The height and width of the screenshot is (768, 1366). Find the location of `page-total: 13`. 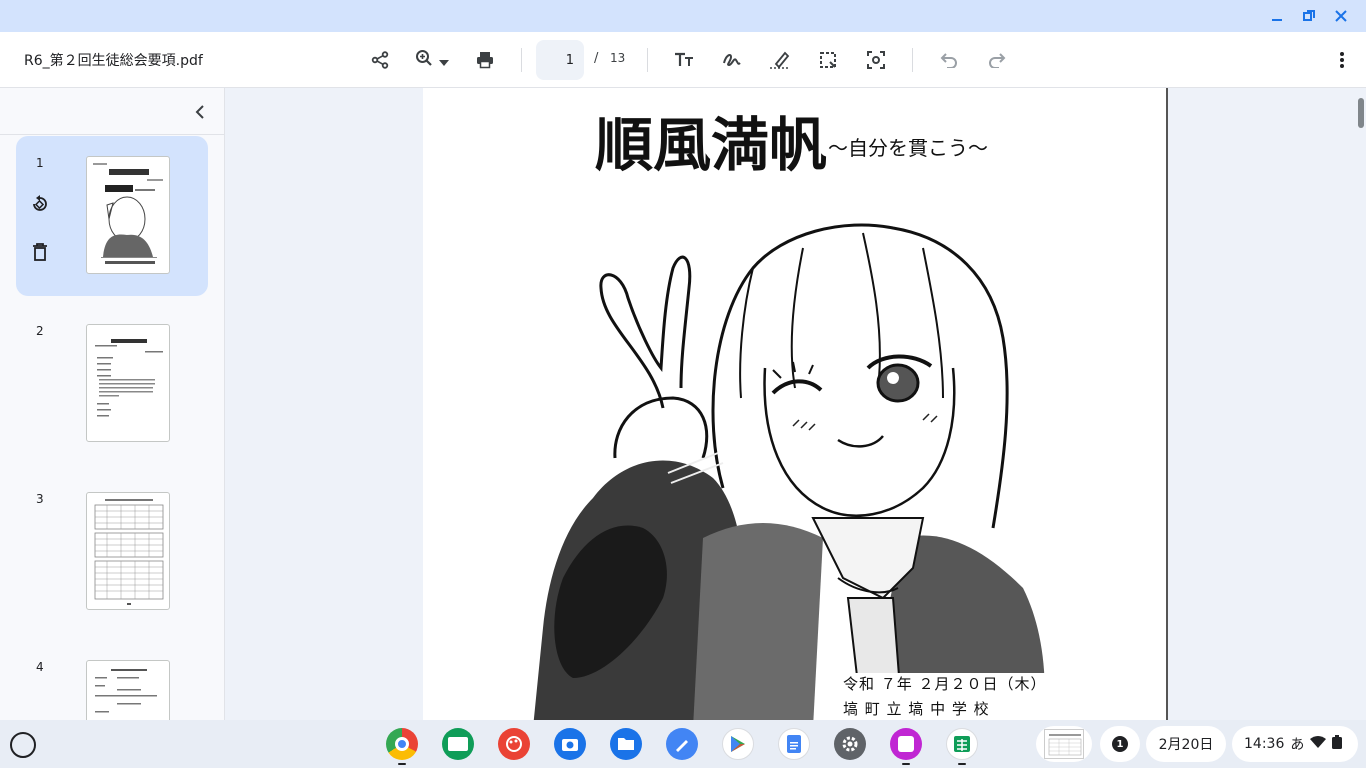

page-total: 13 is located at coordinates (618, 58).